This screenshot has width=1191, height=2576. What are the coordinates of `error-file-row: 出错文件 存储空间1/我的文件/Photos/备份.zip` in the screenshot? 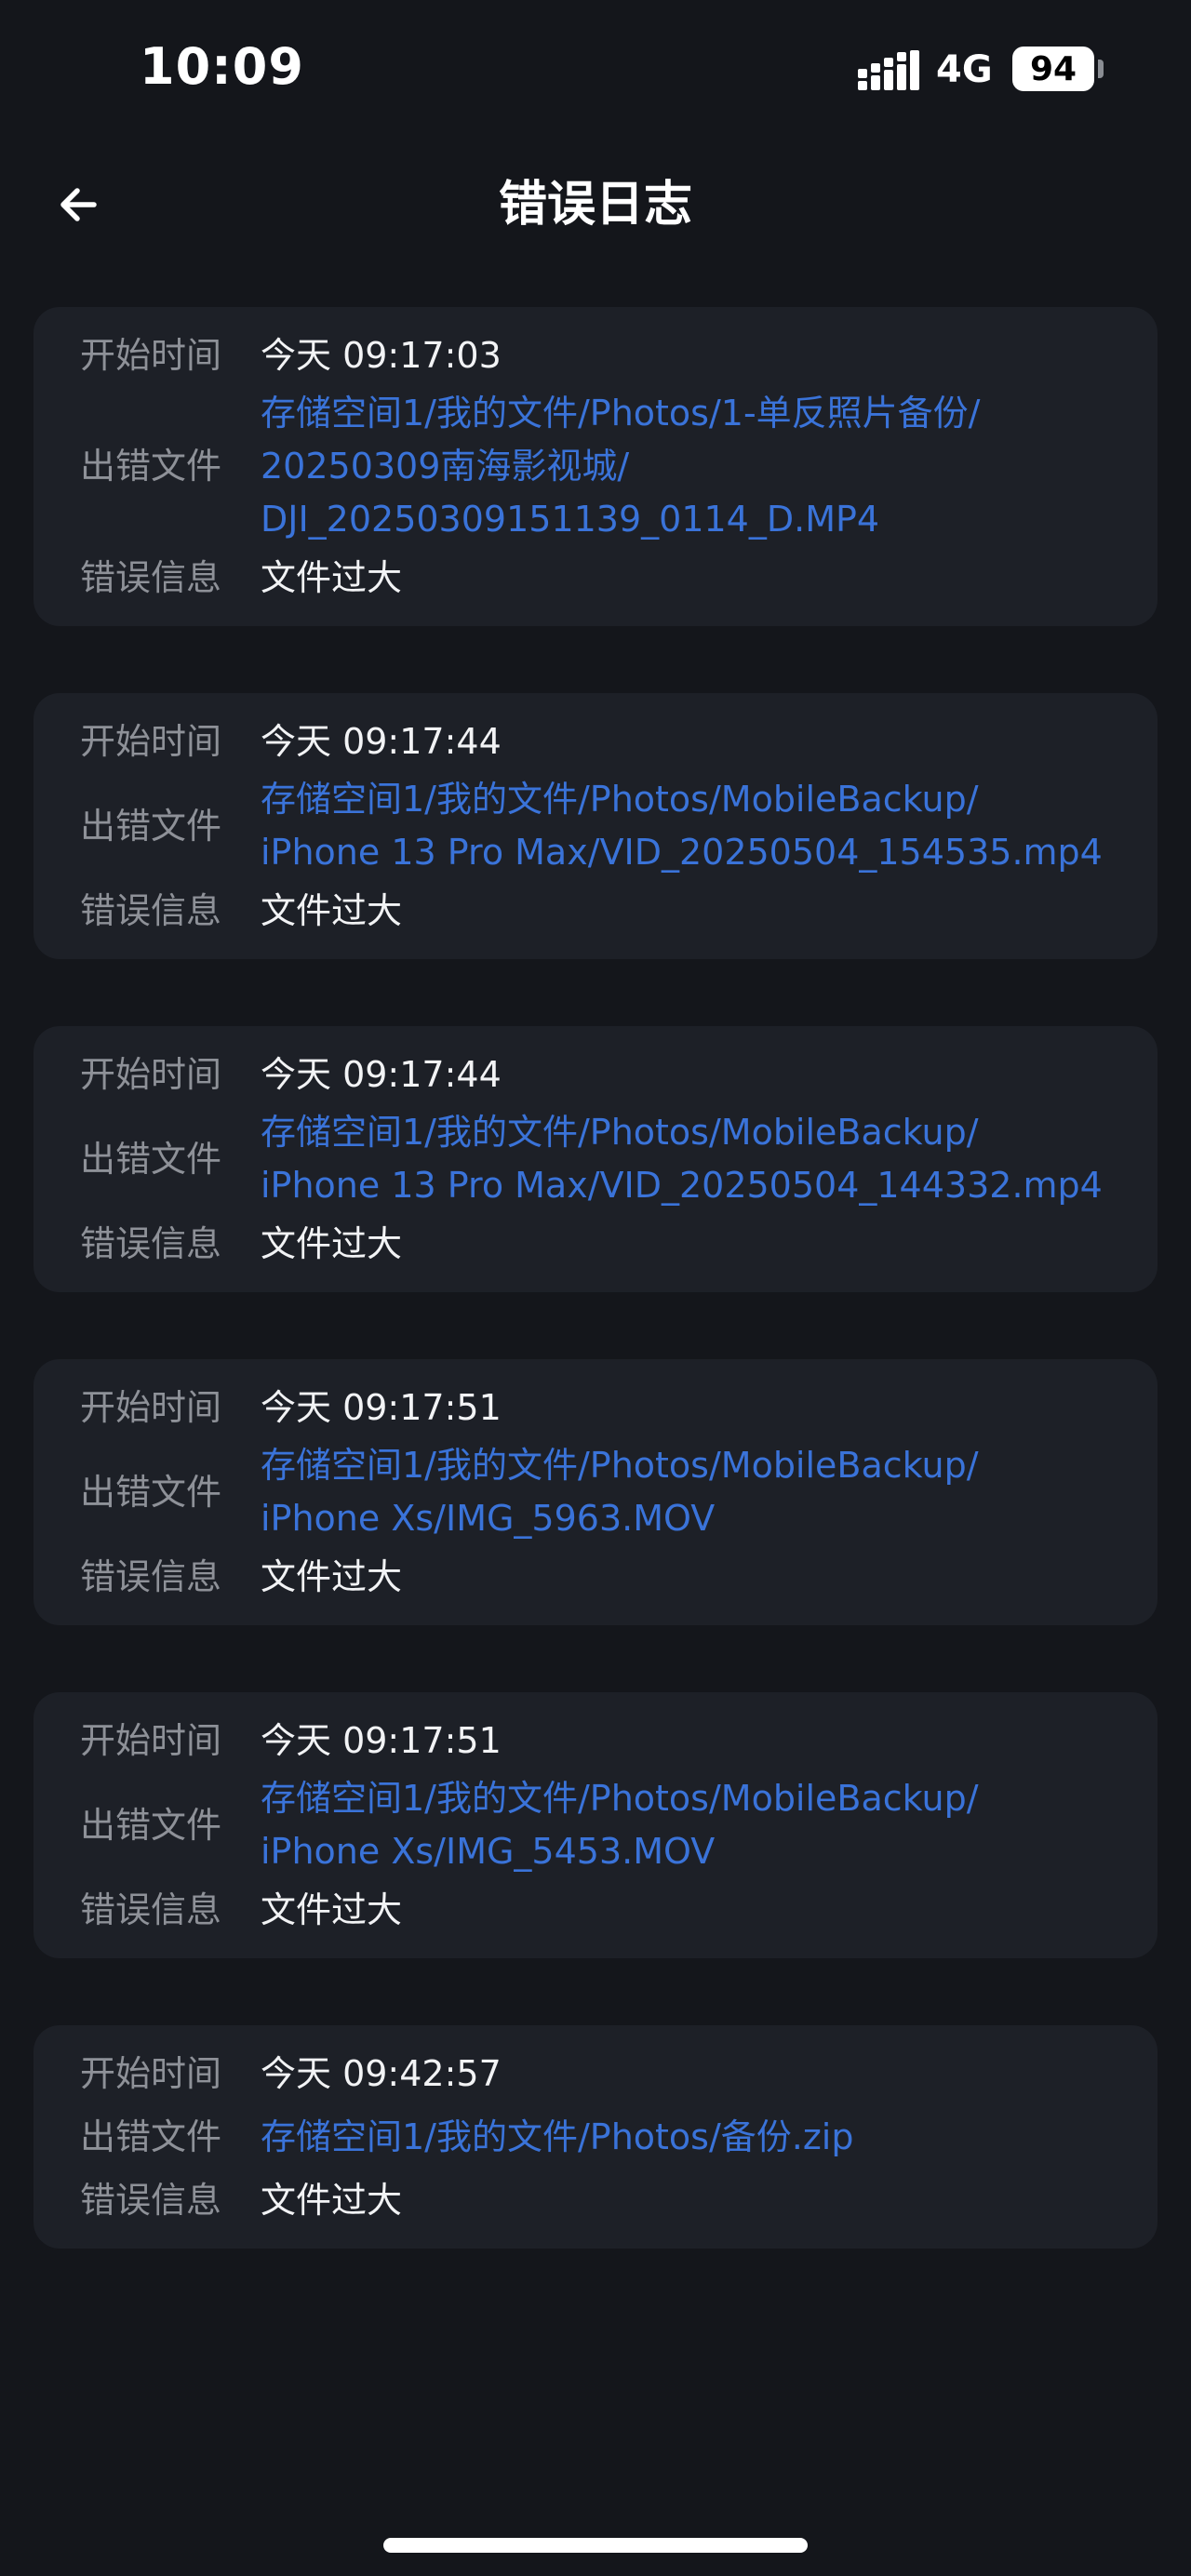 It's located at (595, 2137).